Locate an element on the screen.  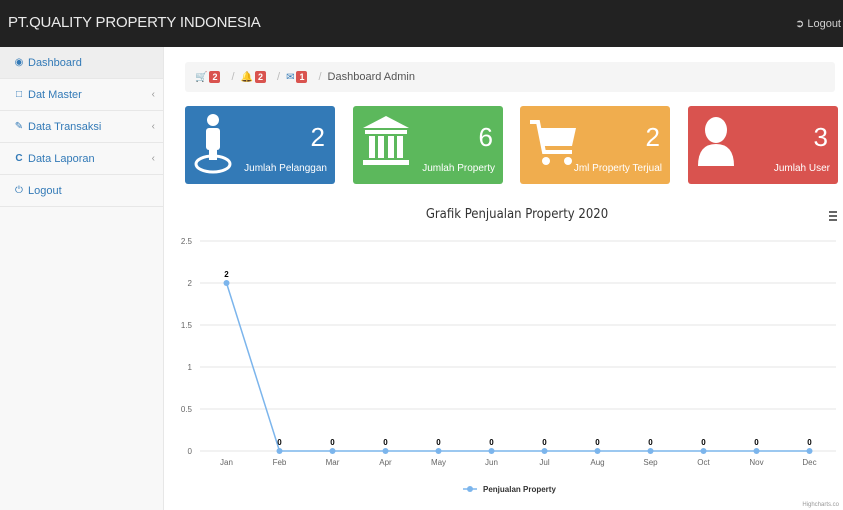
stat-label: Jml Property Terjual is located at coordinates (617, 168).